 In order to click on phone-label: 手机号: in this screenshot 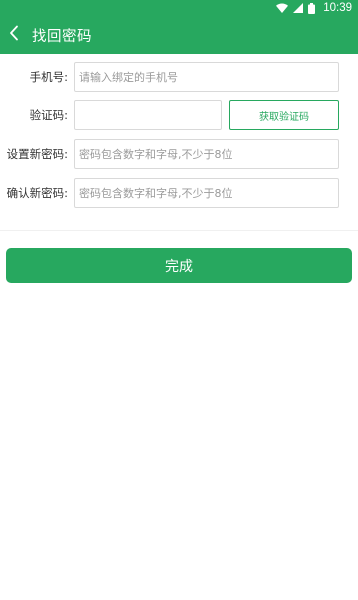, I will do `click(48, 77)`.